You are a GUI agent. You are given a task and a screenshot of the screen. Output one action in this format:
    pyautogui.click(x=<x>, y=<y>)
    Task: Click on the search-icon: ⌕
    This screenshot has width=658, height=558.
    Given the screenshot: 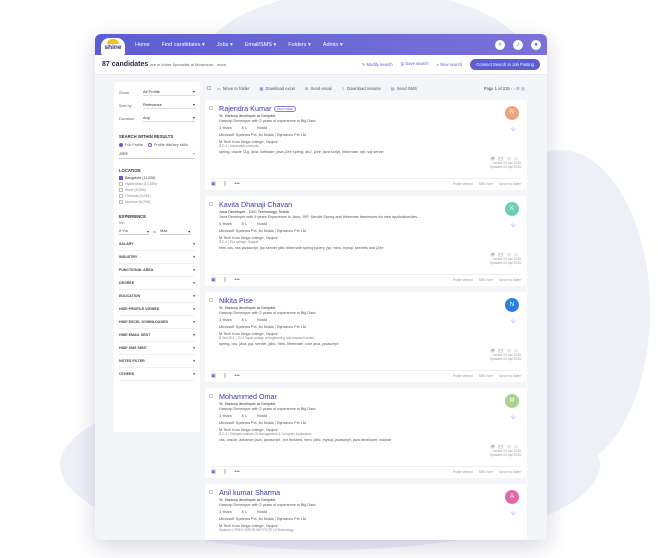 What is the action you would take?
    pyautogui.click(x=500, y=44)
    